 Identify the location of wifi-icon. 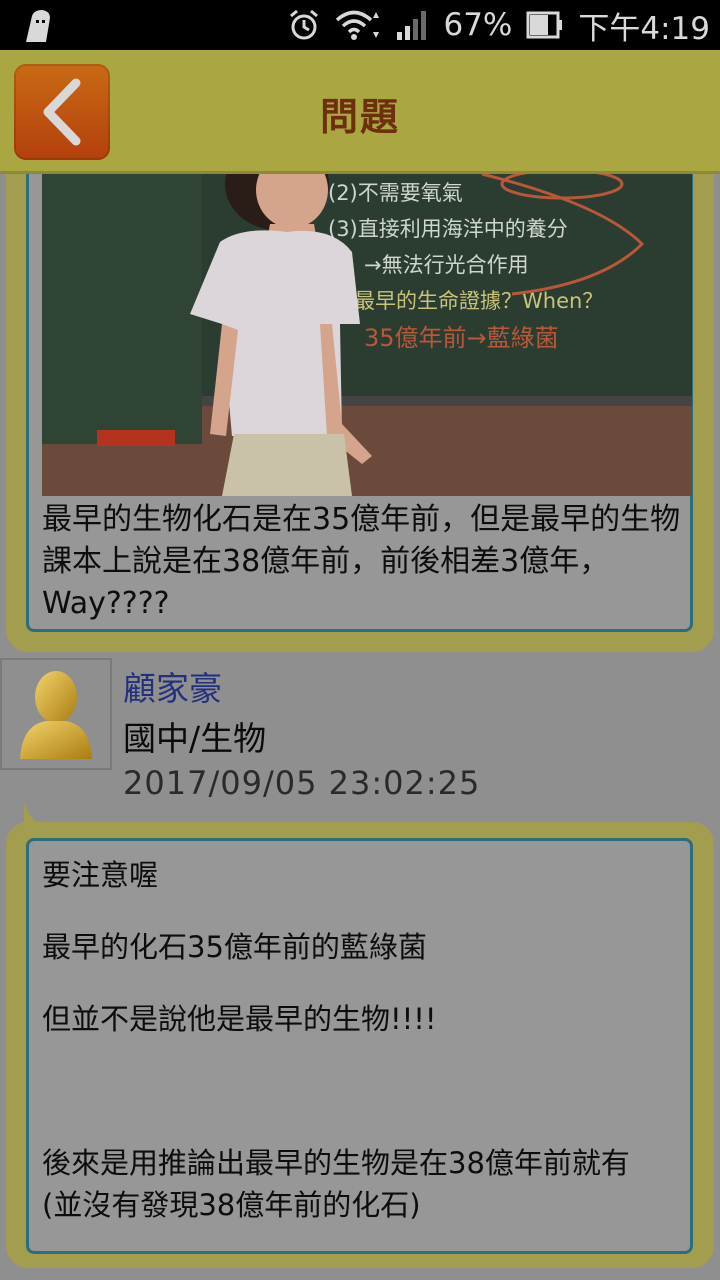
(358, 25).